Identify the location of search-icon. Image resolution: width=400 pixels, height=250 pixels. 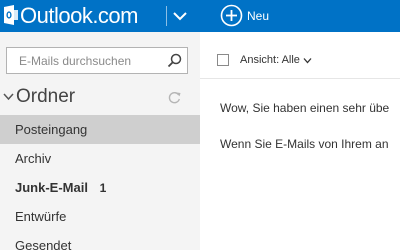
(174, 60).